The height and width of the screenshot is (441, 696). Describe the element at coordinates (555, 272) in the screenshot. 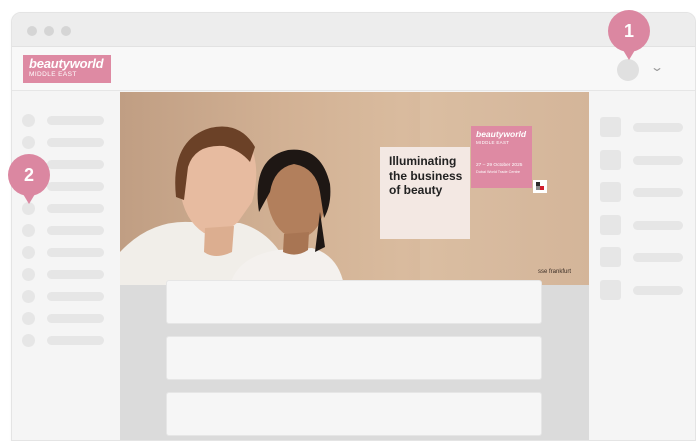

I see `hero-footer-text: sse frankfurt` at that location.